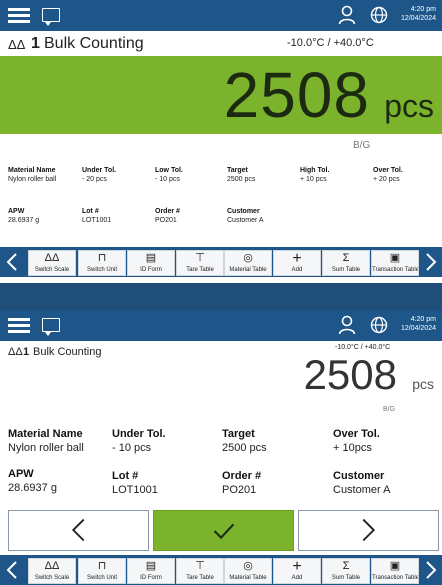 The width and height of the screenshot is (442, 585). What do you see at coordinates (151, 578) in the screenshot?
I see `softkey-label: ID Form` at bounding box center [151, 578].